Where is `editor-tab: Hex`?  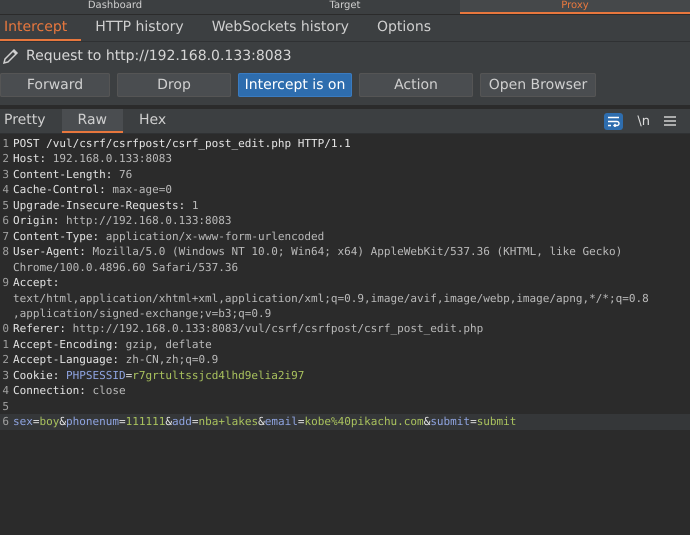
editor-tab: Hex is located at coordinates (152, 121).